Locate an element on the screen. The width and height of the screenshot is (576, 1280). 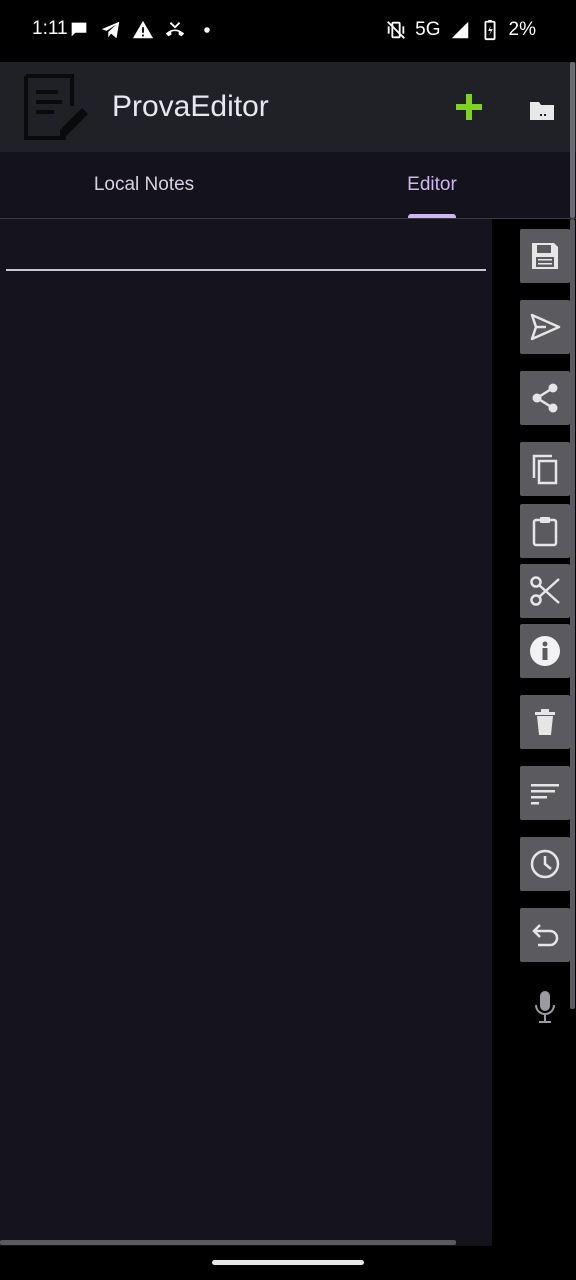
vertical-scrollbar is located at coordinates (572, 614).